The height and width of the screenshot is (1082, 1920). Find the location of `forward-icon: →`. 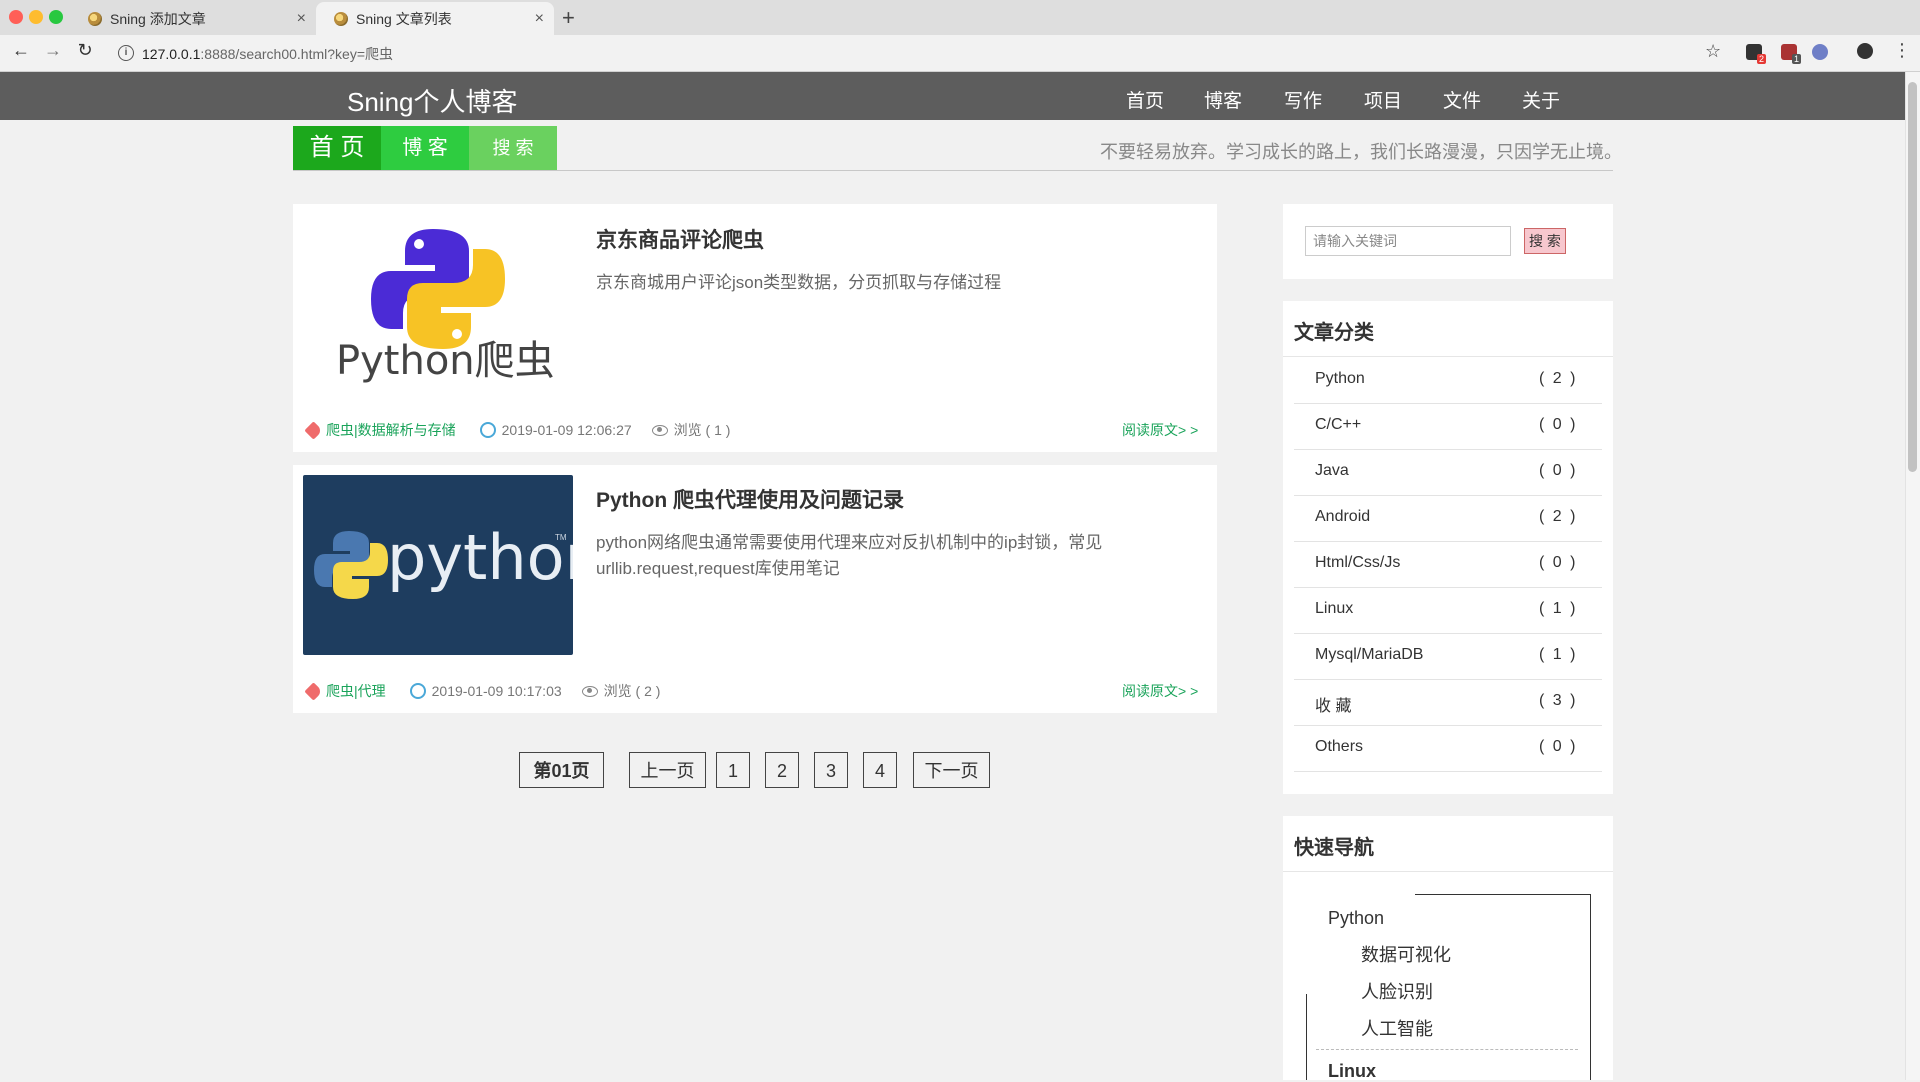

forward-icon: → is located at coordinates (53, 50).